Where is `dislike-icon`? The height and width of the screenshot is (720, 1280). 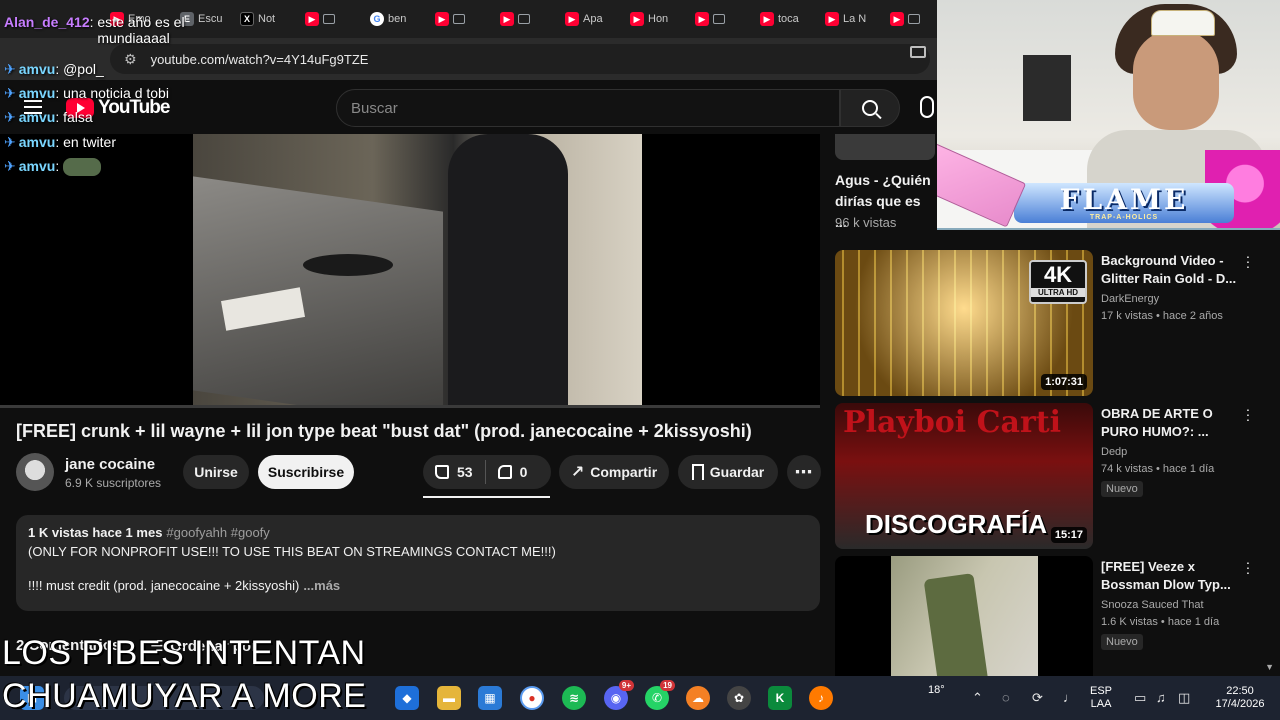
dislike-icon is located at coordinates (504, 472).